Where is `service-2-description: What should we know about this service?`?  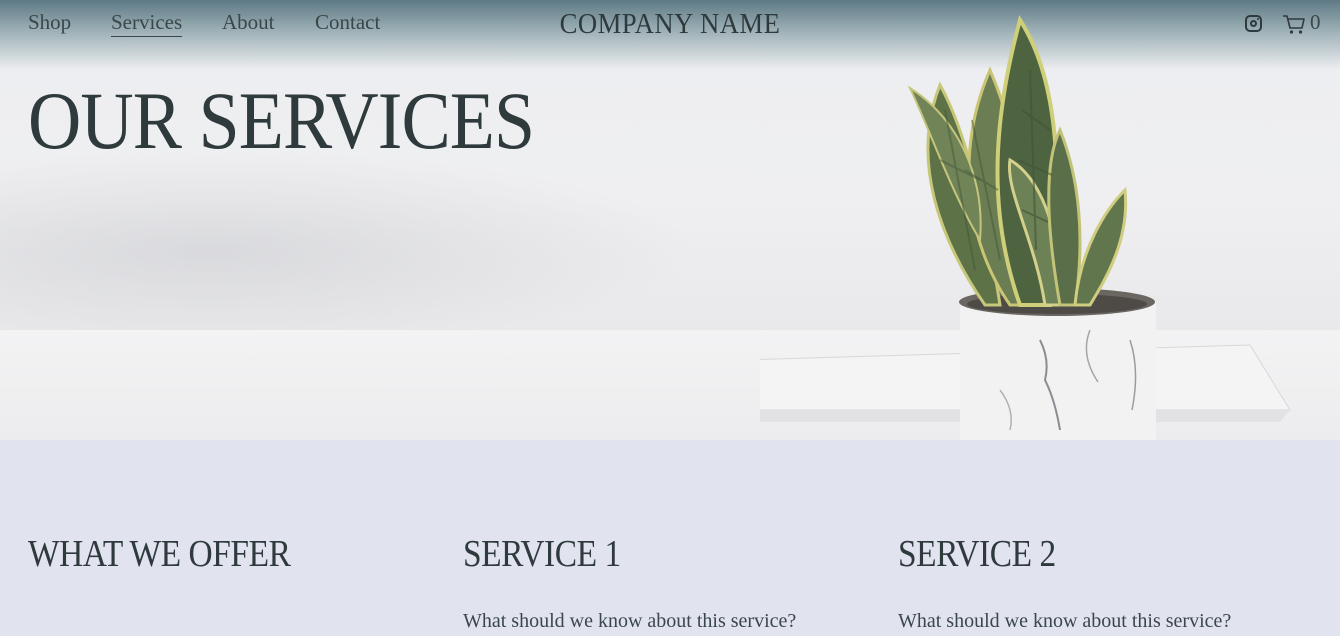
service-2-description: What should we know about this service? is located at coordinates (1065, 621).